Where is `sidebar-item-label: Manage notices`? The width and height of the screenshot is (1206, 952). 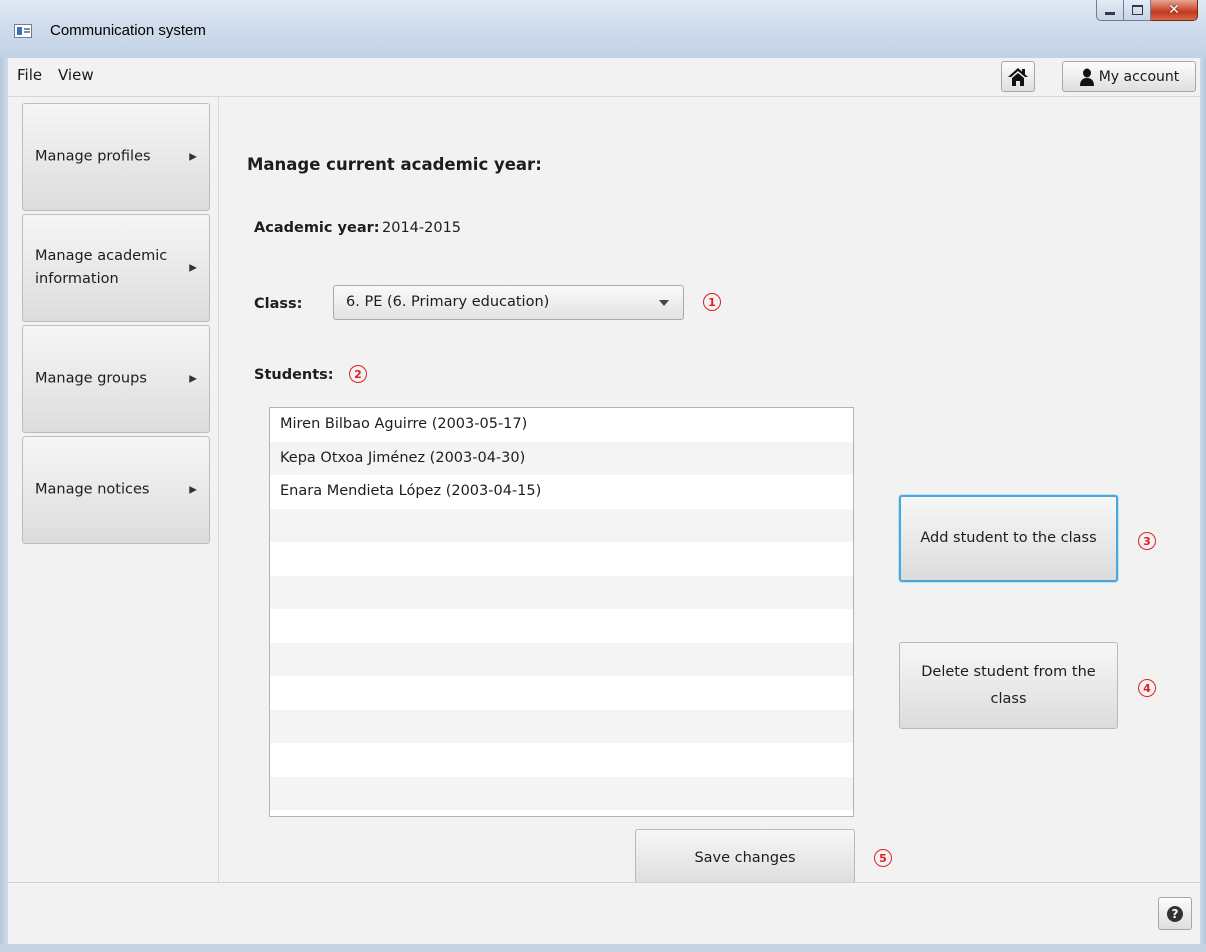
sidebar-item-label: Manage notices is located at coordinates (92, 489).